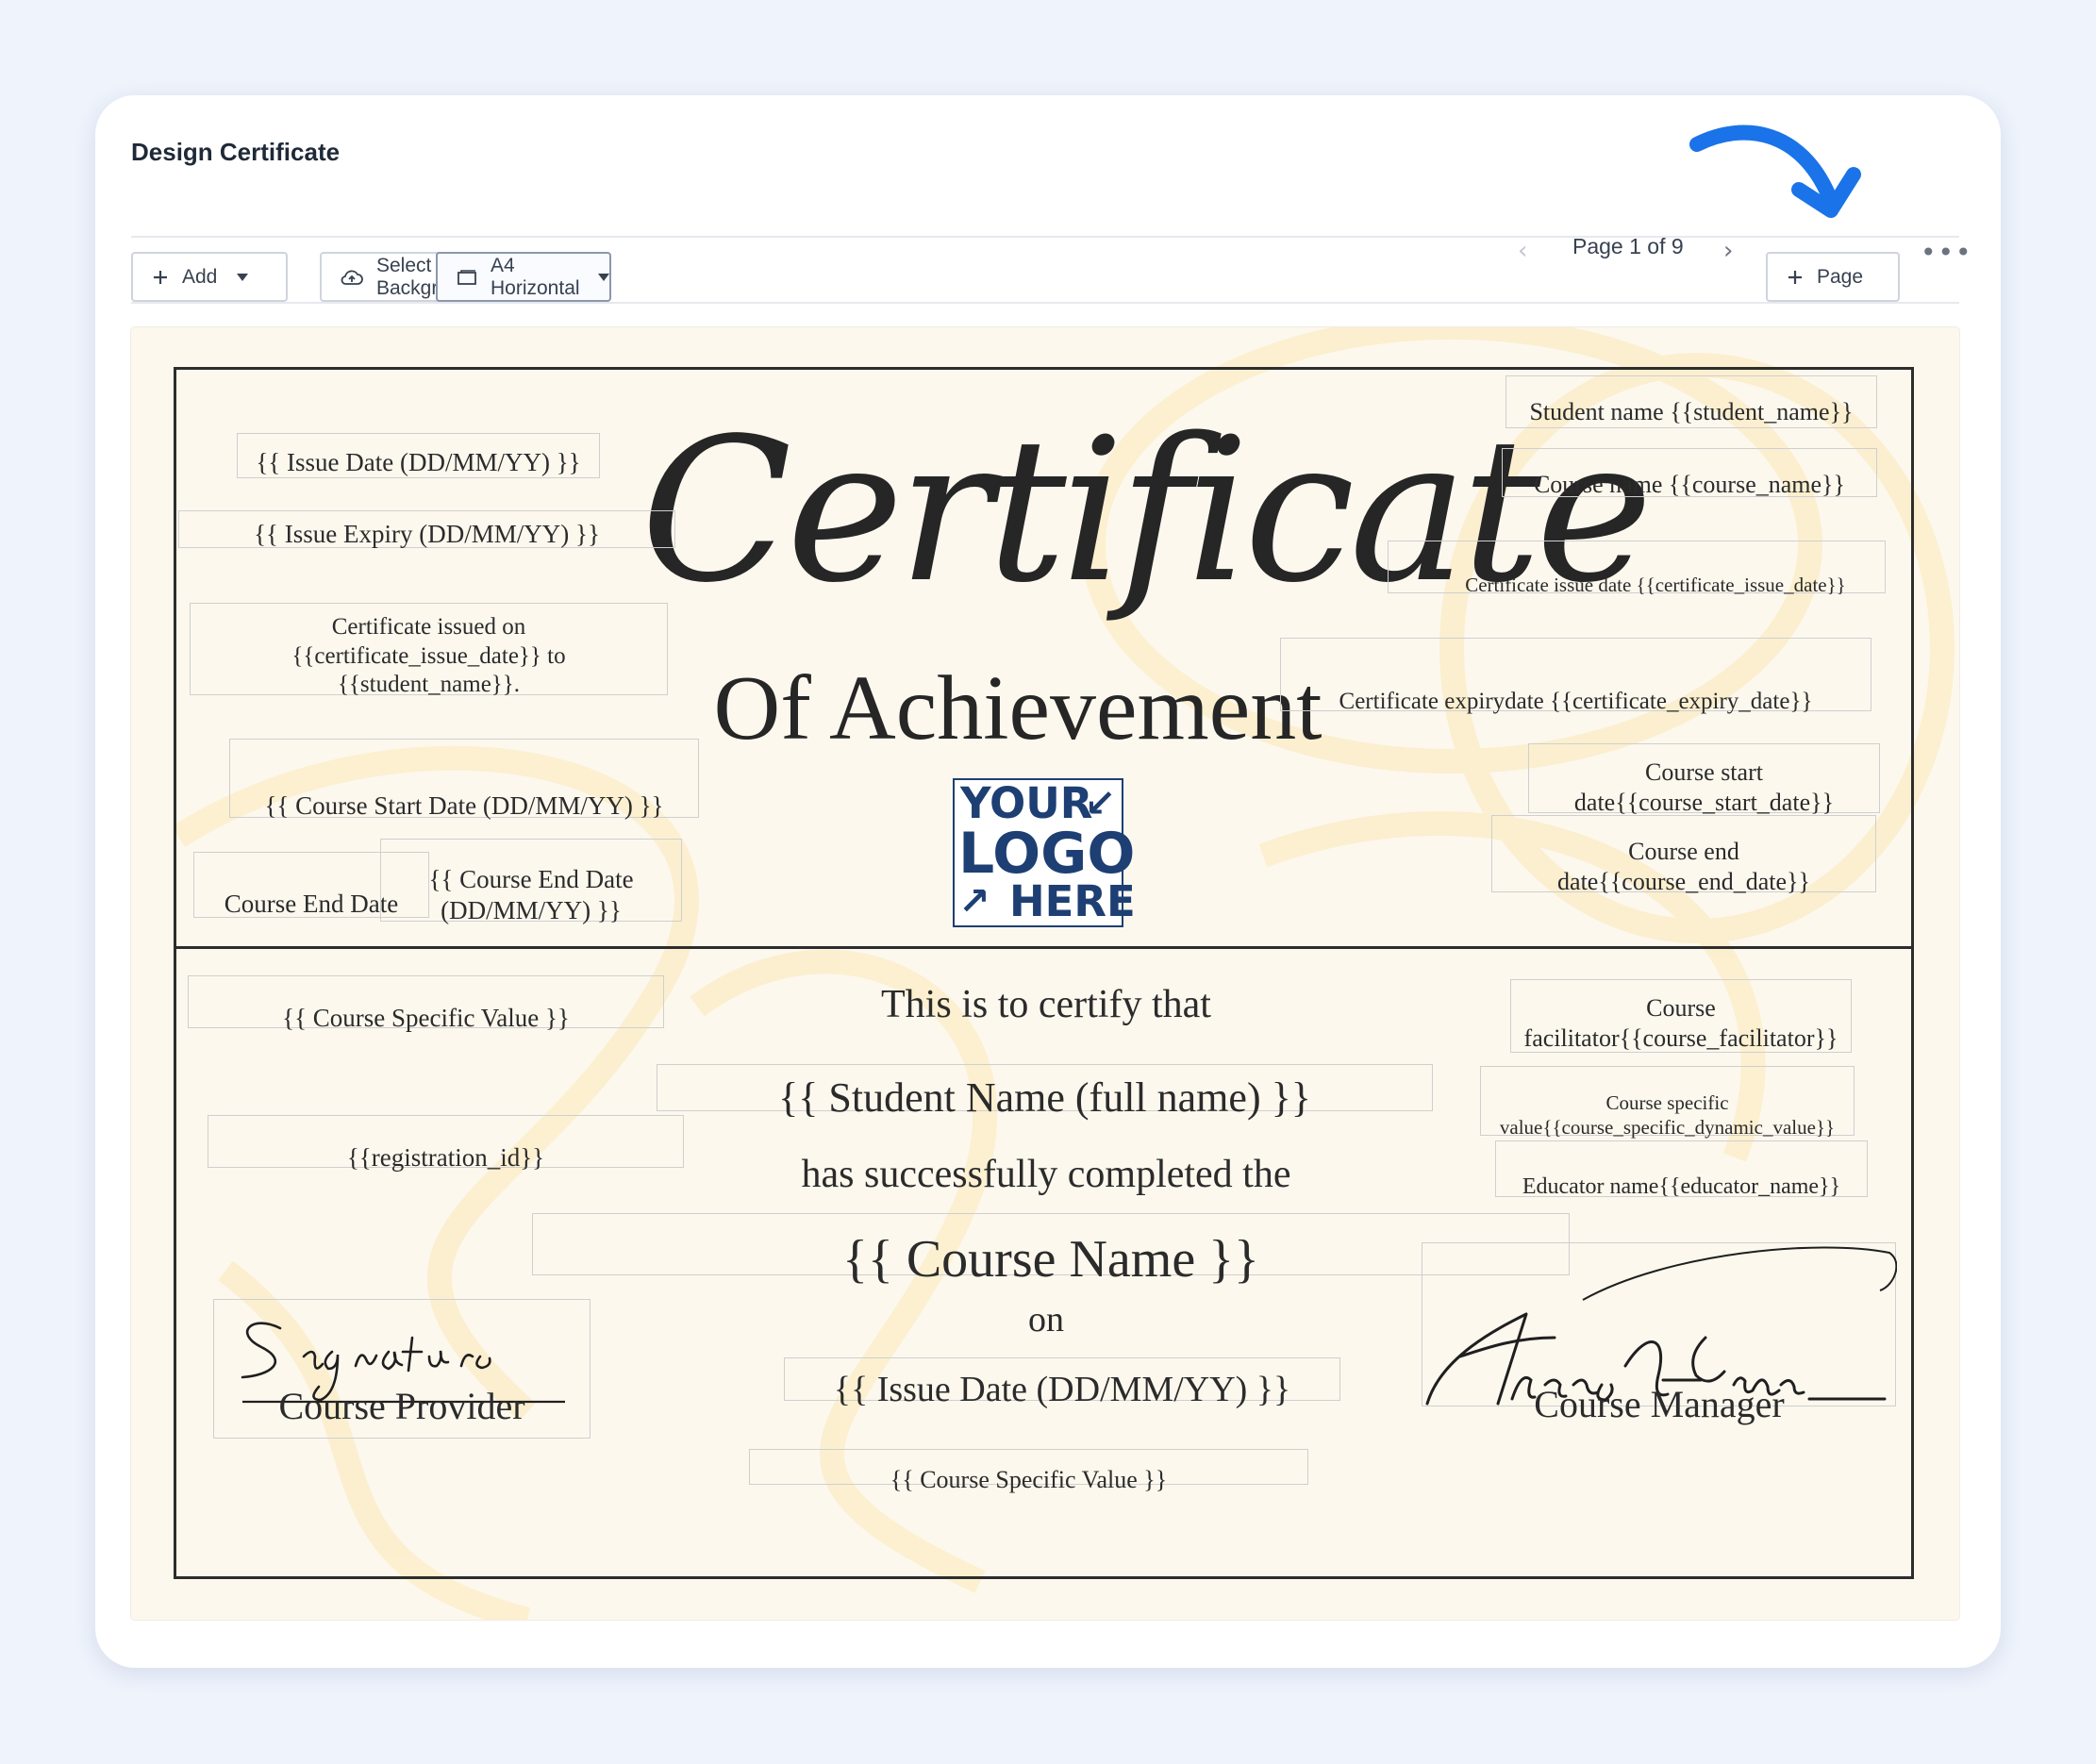 The height and width of the screenshot is (1764, 2096). Describe the element at coordinates (1072, 901) in the screenshot. I see `logo-text-here: HERE` at that location.